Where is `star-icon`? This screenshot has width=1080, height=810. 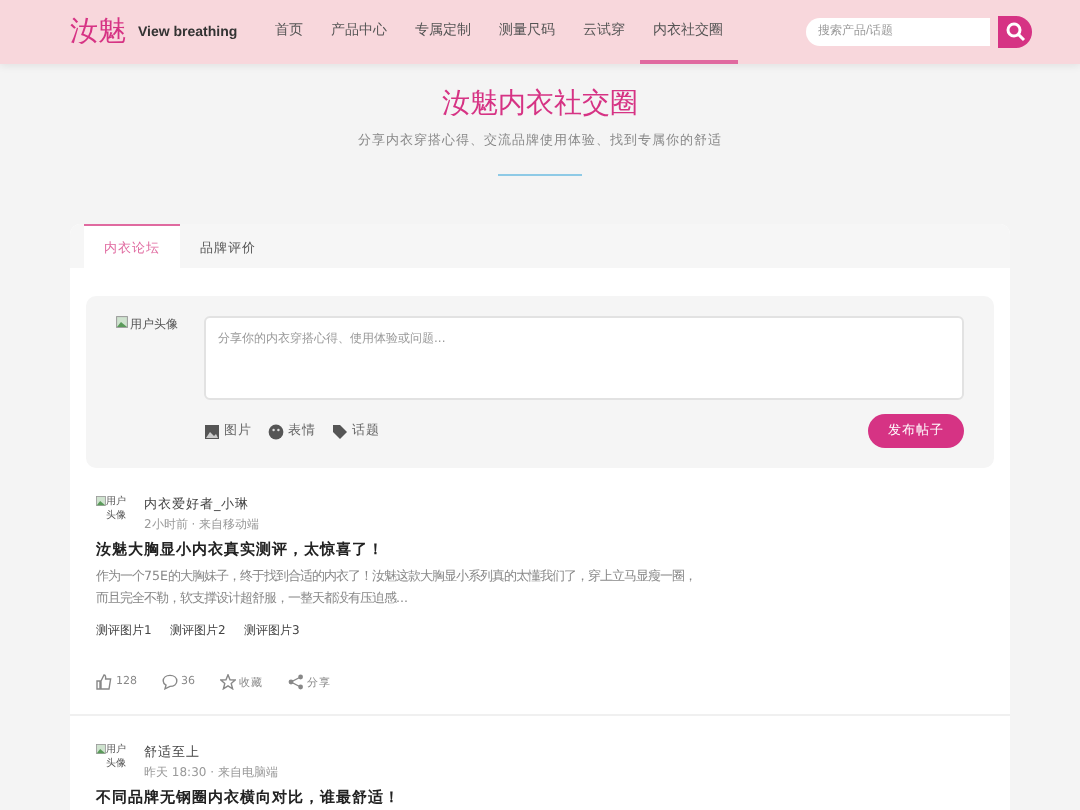
star-icon is located at coordinates (227, 682).